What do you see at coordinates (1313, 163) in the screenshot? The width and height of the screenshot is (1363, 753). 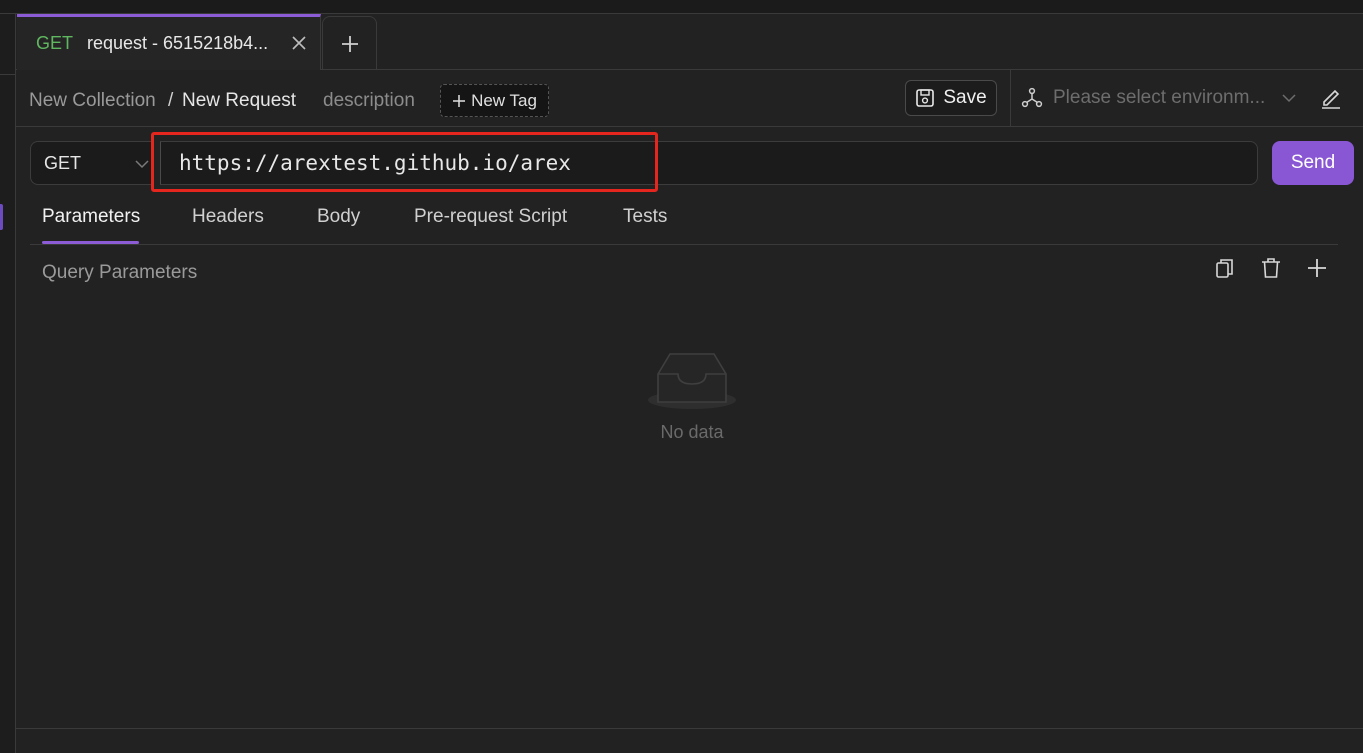 I see `send-button: Send` at bounding box center [1313, 163].